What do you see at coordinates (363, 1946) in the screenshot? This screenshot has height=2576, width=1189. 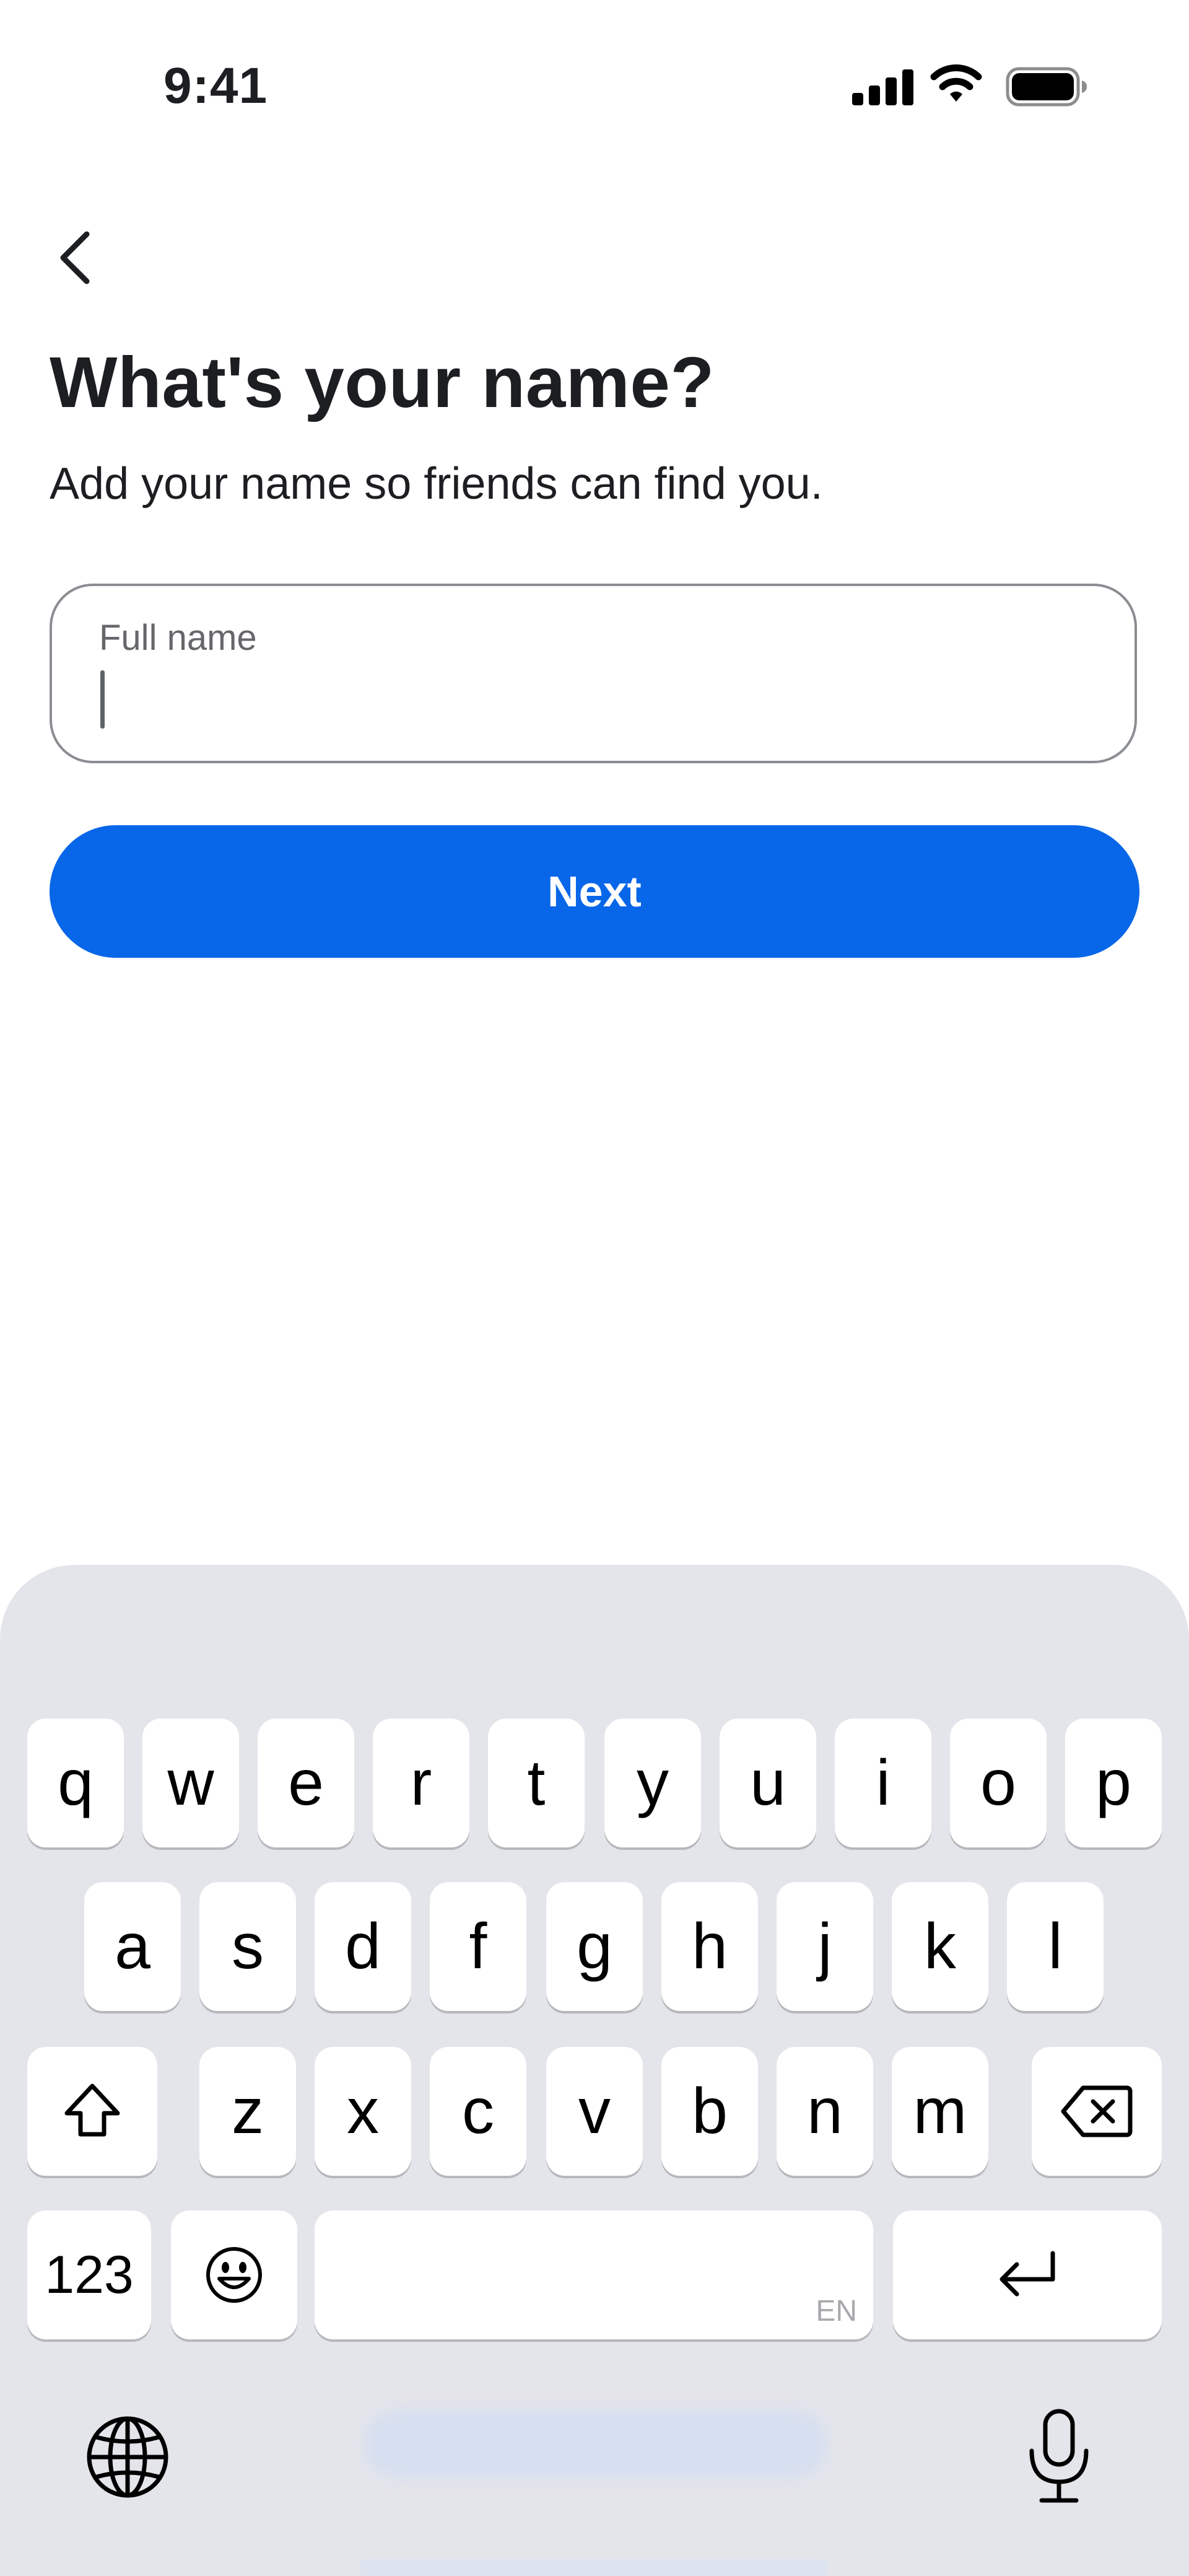 I see `key-d: d` at bounding box center [363, 1946].